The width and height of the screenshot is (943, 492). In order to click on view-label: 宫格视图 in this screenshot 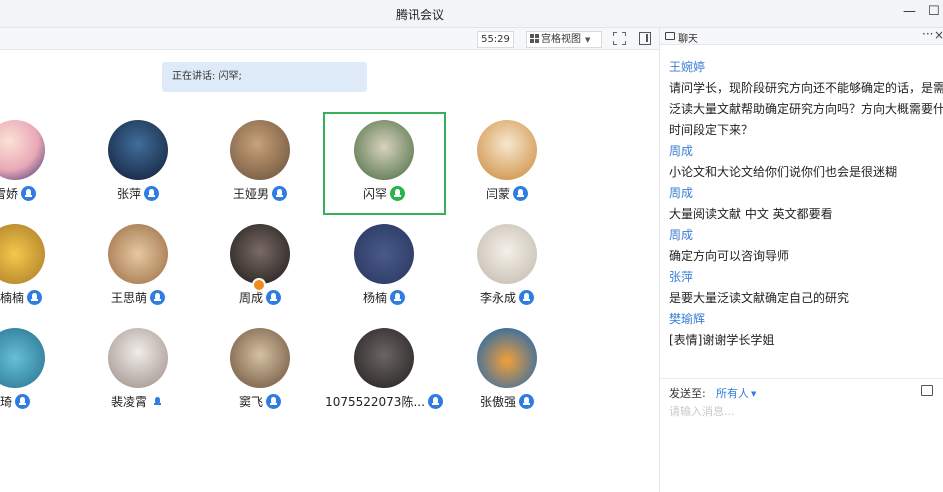, I will do `click(561, 39)`.